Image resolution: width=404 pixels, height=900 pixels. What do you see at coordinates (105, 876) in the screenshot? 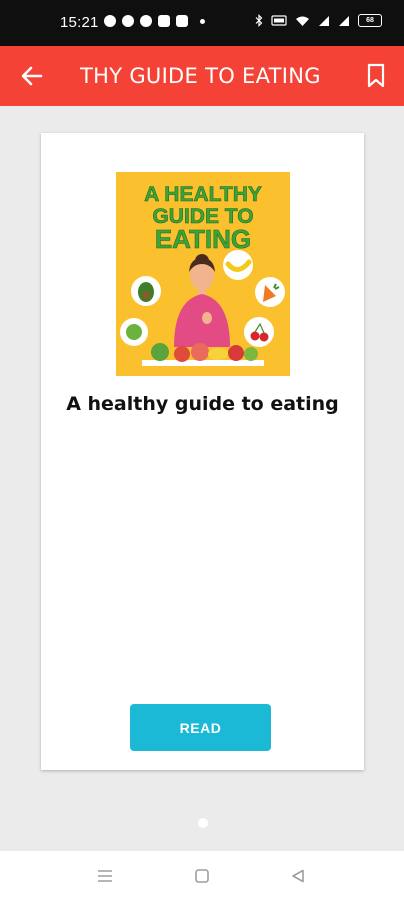
I see `menu-icon` at bounding box center [105, 876].